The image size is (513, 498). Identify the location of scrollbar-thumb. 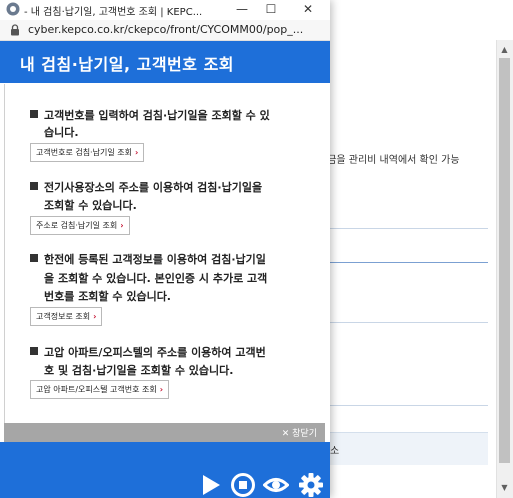
(504, 260).